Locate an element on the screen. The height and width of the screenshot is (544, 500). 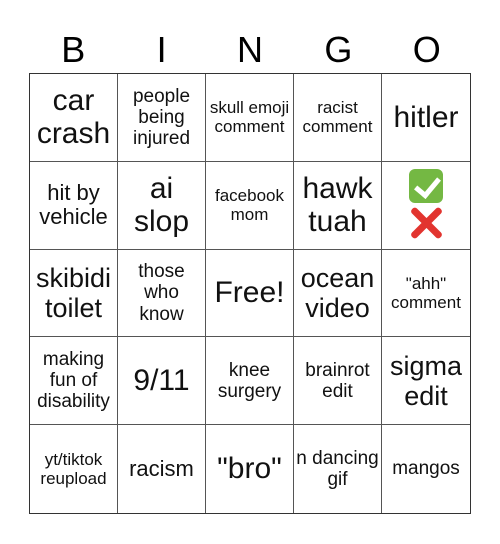
bingo-cell-text: skull emoji comment is located at coordinates (249, 117).